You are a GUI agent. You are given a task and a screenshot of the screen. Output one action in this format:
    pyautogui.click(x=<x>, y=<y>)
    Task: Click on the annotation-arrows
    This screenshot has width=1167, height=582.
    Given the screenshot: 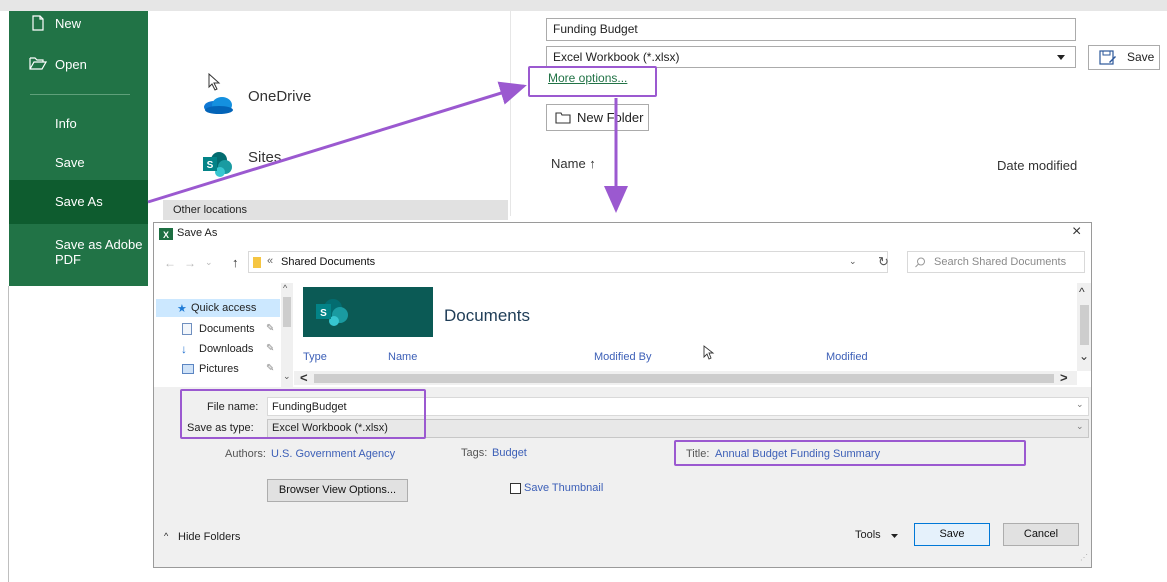 What is the action you would take?
    pyautogui.click(x=387, y=147)
    